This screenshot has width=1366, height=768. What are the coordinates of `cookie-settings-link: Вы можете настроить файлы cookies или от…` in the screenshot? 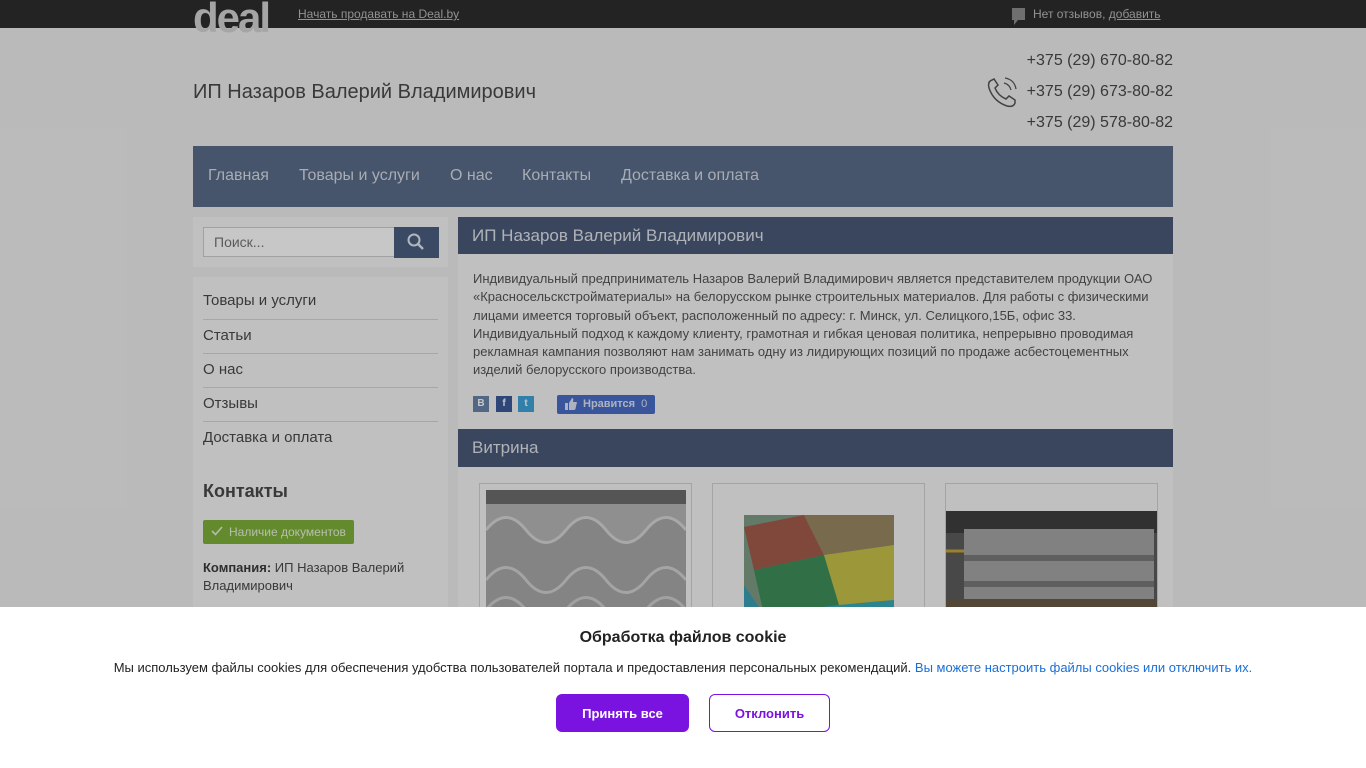 It's located at (1083, 667).